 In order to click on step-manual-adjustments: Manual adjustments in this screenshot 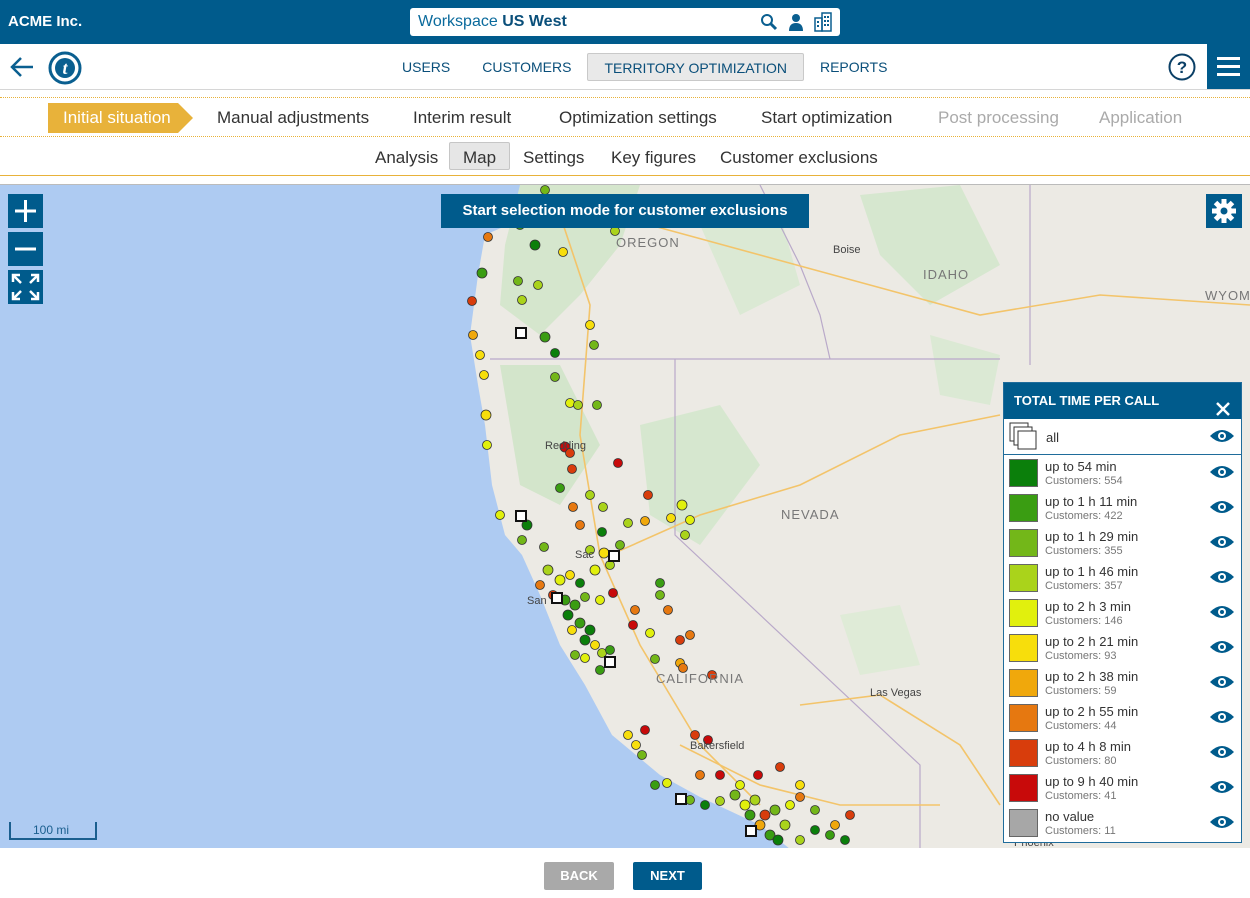, I will do `click(293, 118)`.